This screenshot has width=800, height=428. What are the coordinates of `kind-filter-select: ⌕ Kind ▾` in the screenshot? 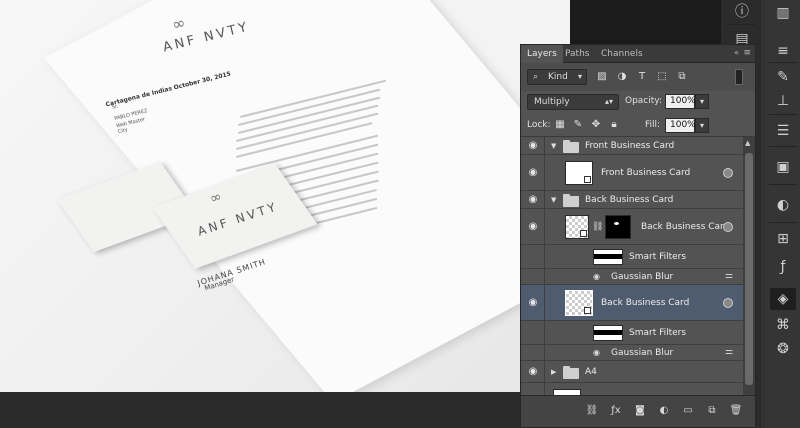 It's located at (557, 77).